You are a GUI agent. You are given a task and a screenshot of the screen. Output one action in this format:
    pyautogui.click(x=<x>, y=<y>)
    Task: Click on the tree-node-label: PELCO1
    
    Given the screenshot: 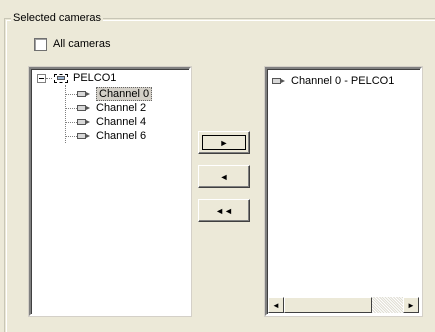 What is the action you would take?
    pyautogui.click(x=95, y=78)
    